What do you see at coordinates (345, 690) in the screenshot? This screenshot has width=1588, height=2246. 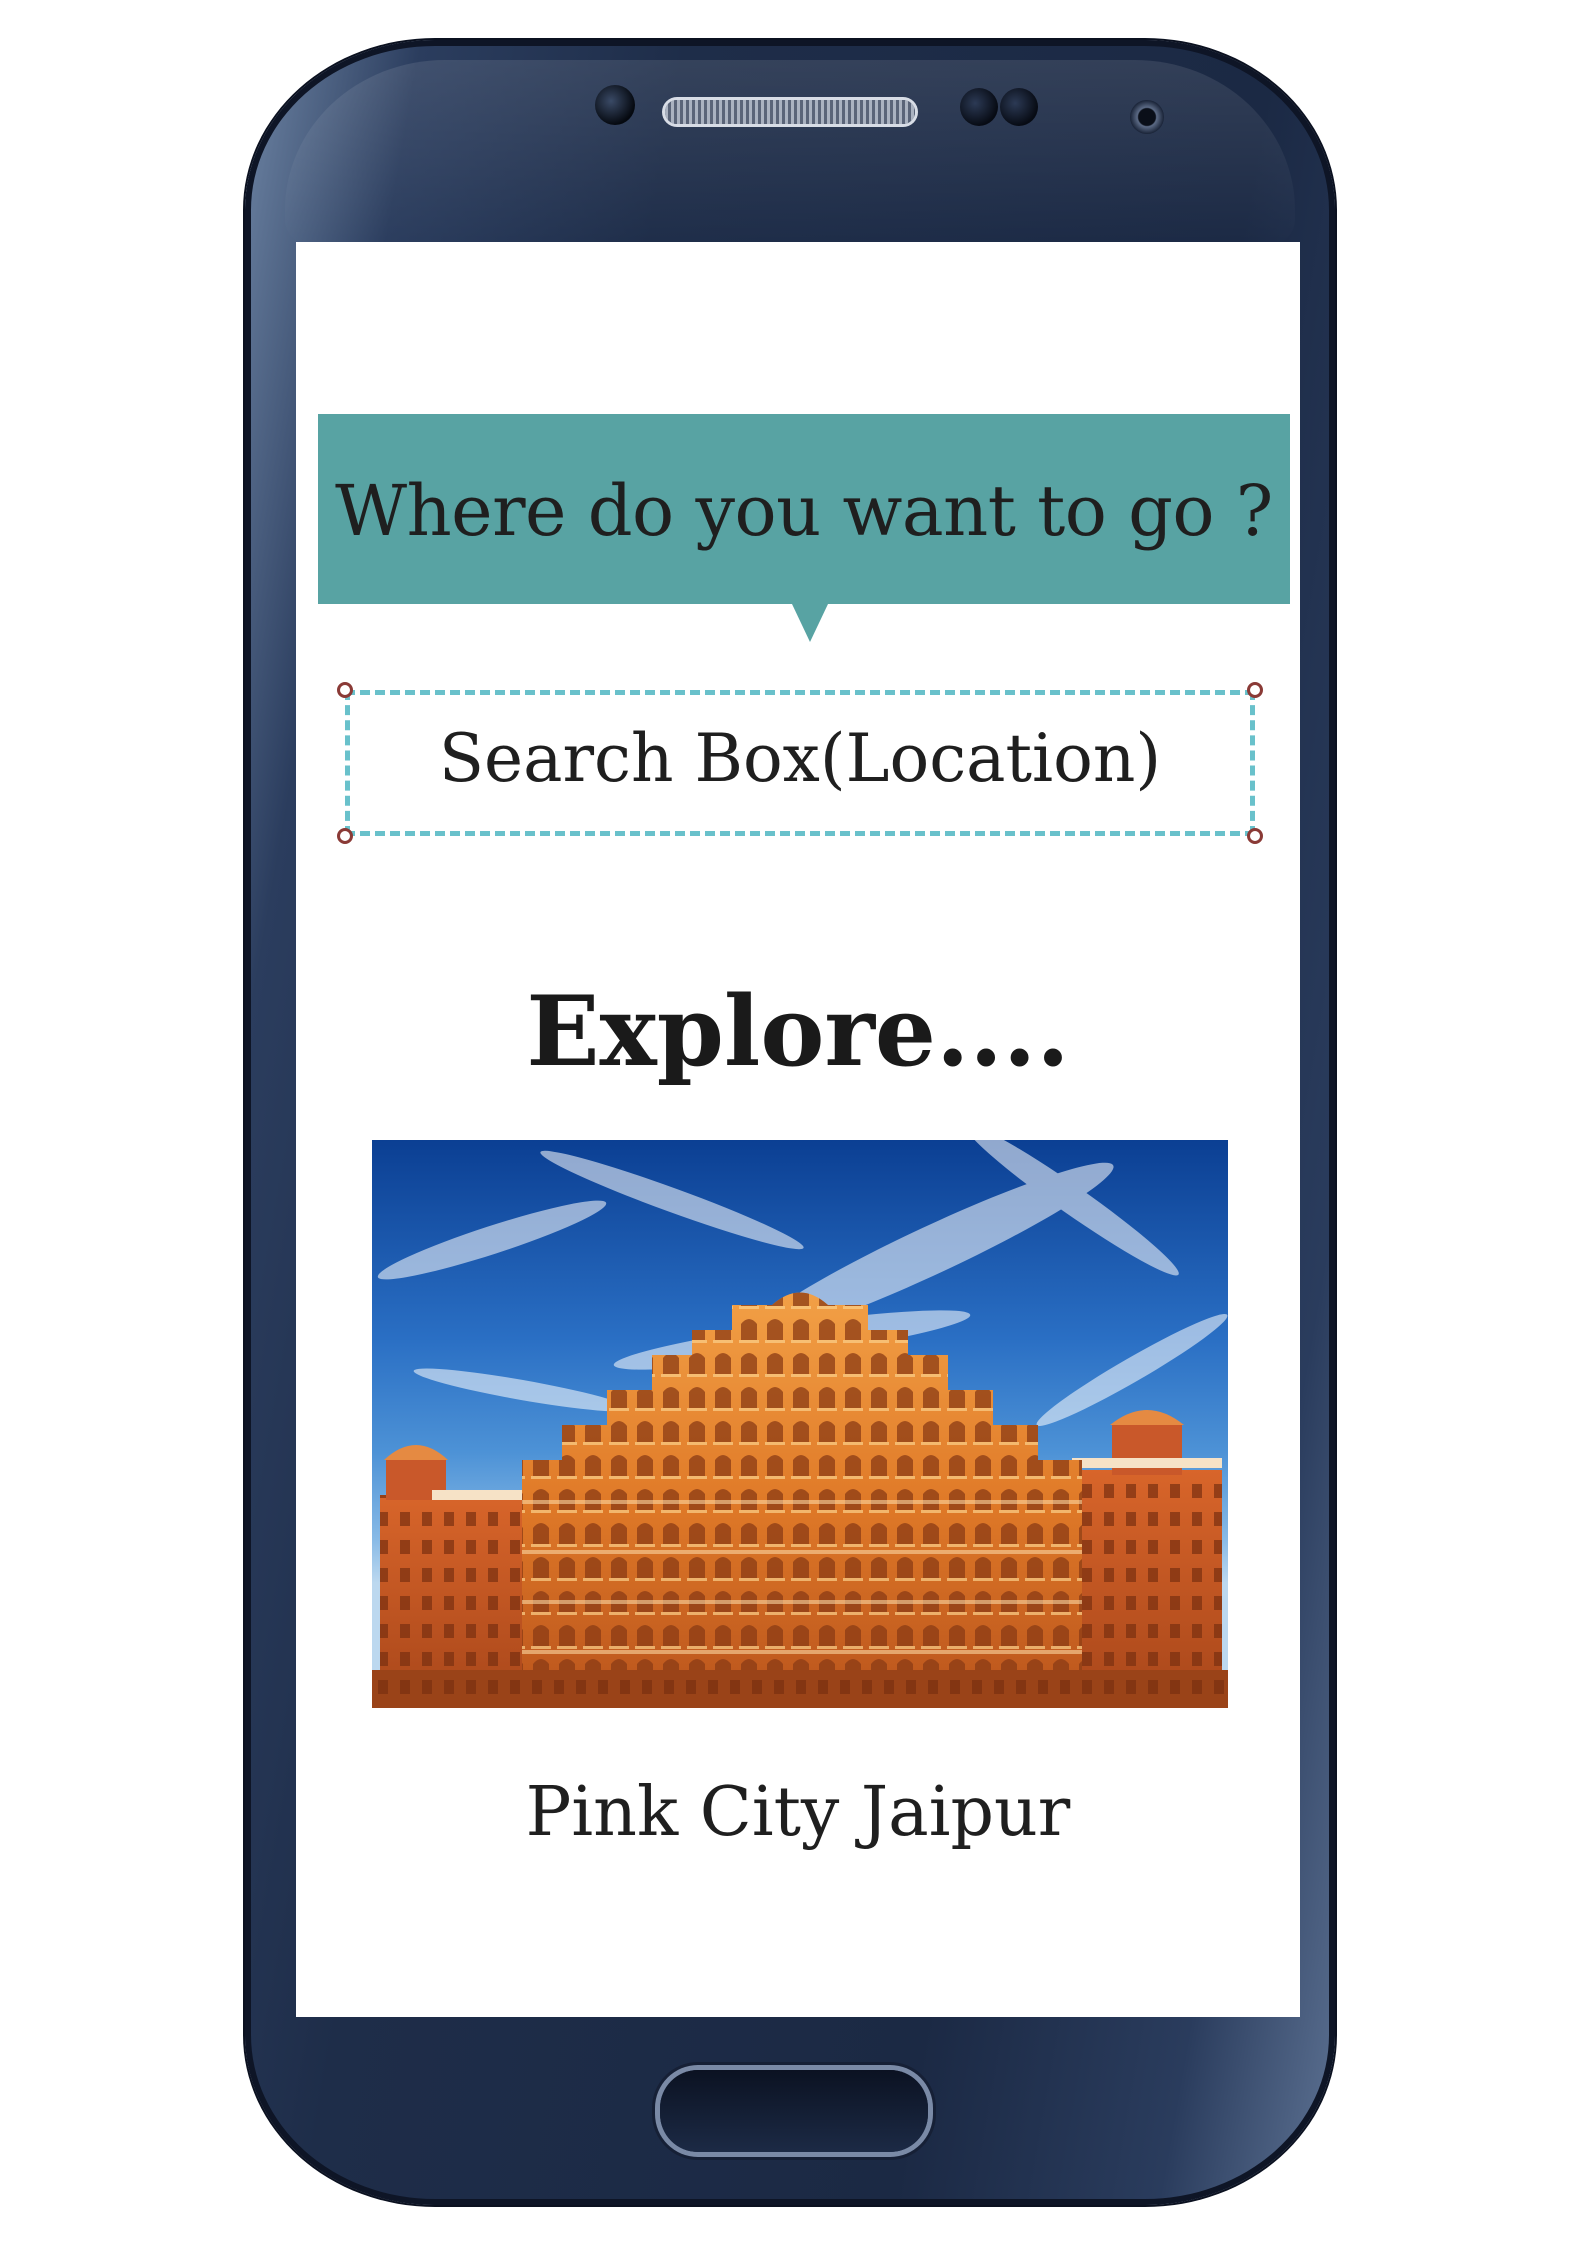 I see `resize-handle-top-left` at bounding box center [345, 690].